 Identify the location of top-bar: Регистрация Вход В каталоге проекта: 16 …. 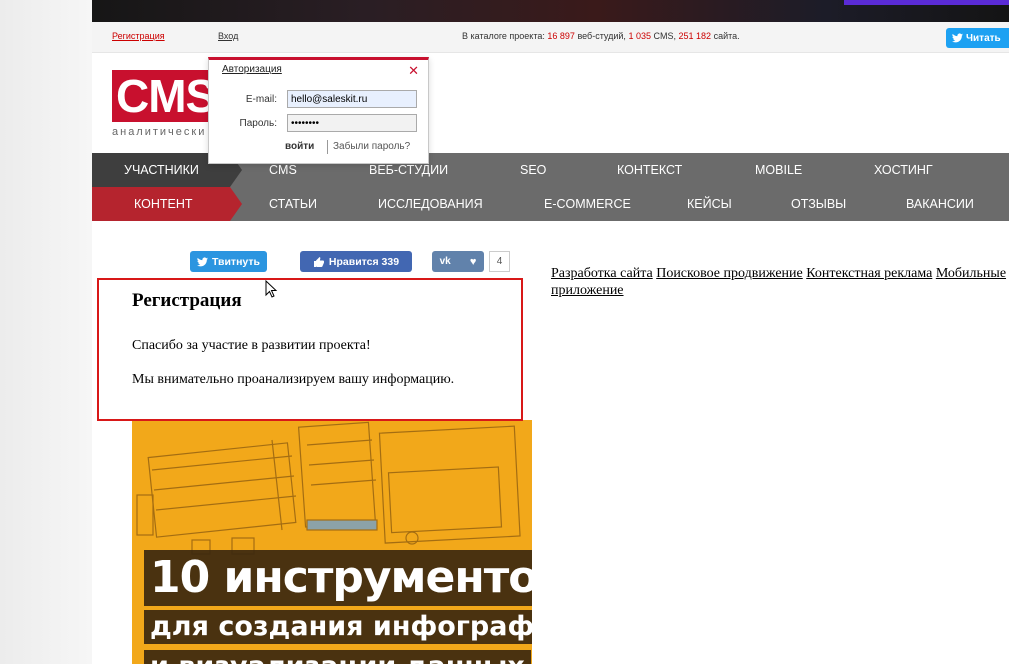
(550, 37).